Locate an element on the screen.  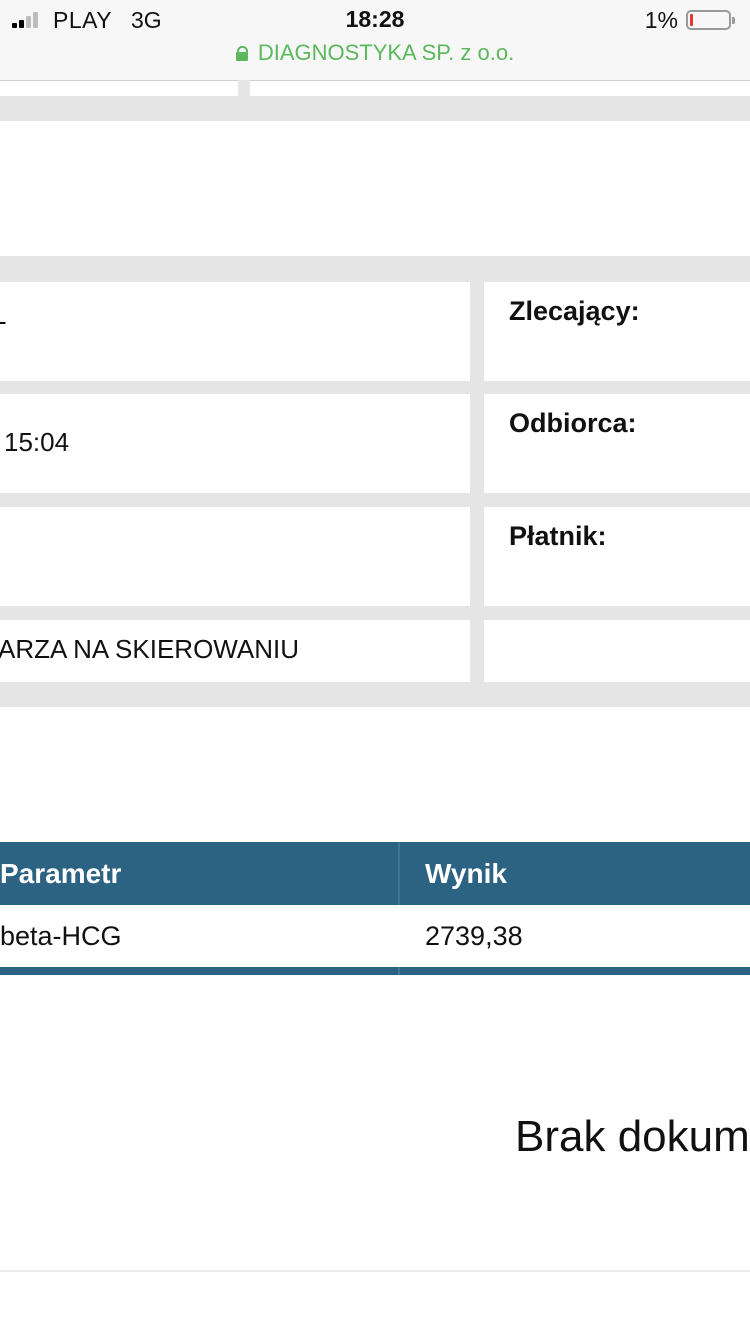
column-header-wynik: Wynik is located at coordinates (466, 873).